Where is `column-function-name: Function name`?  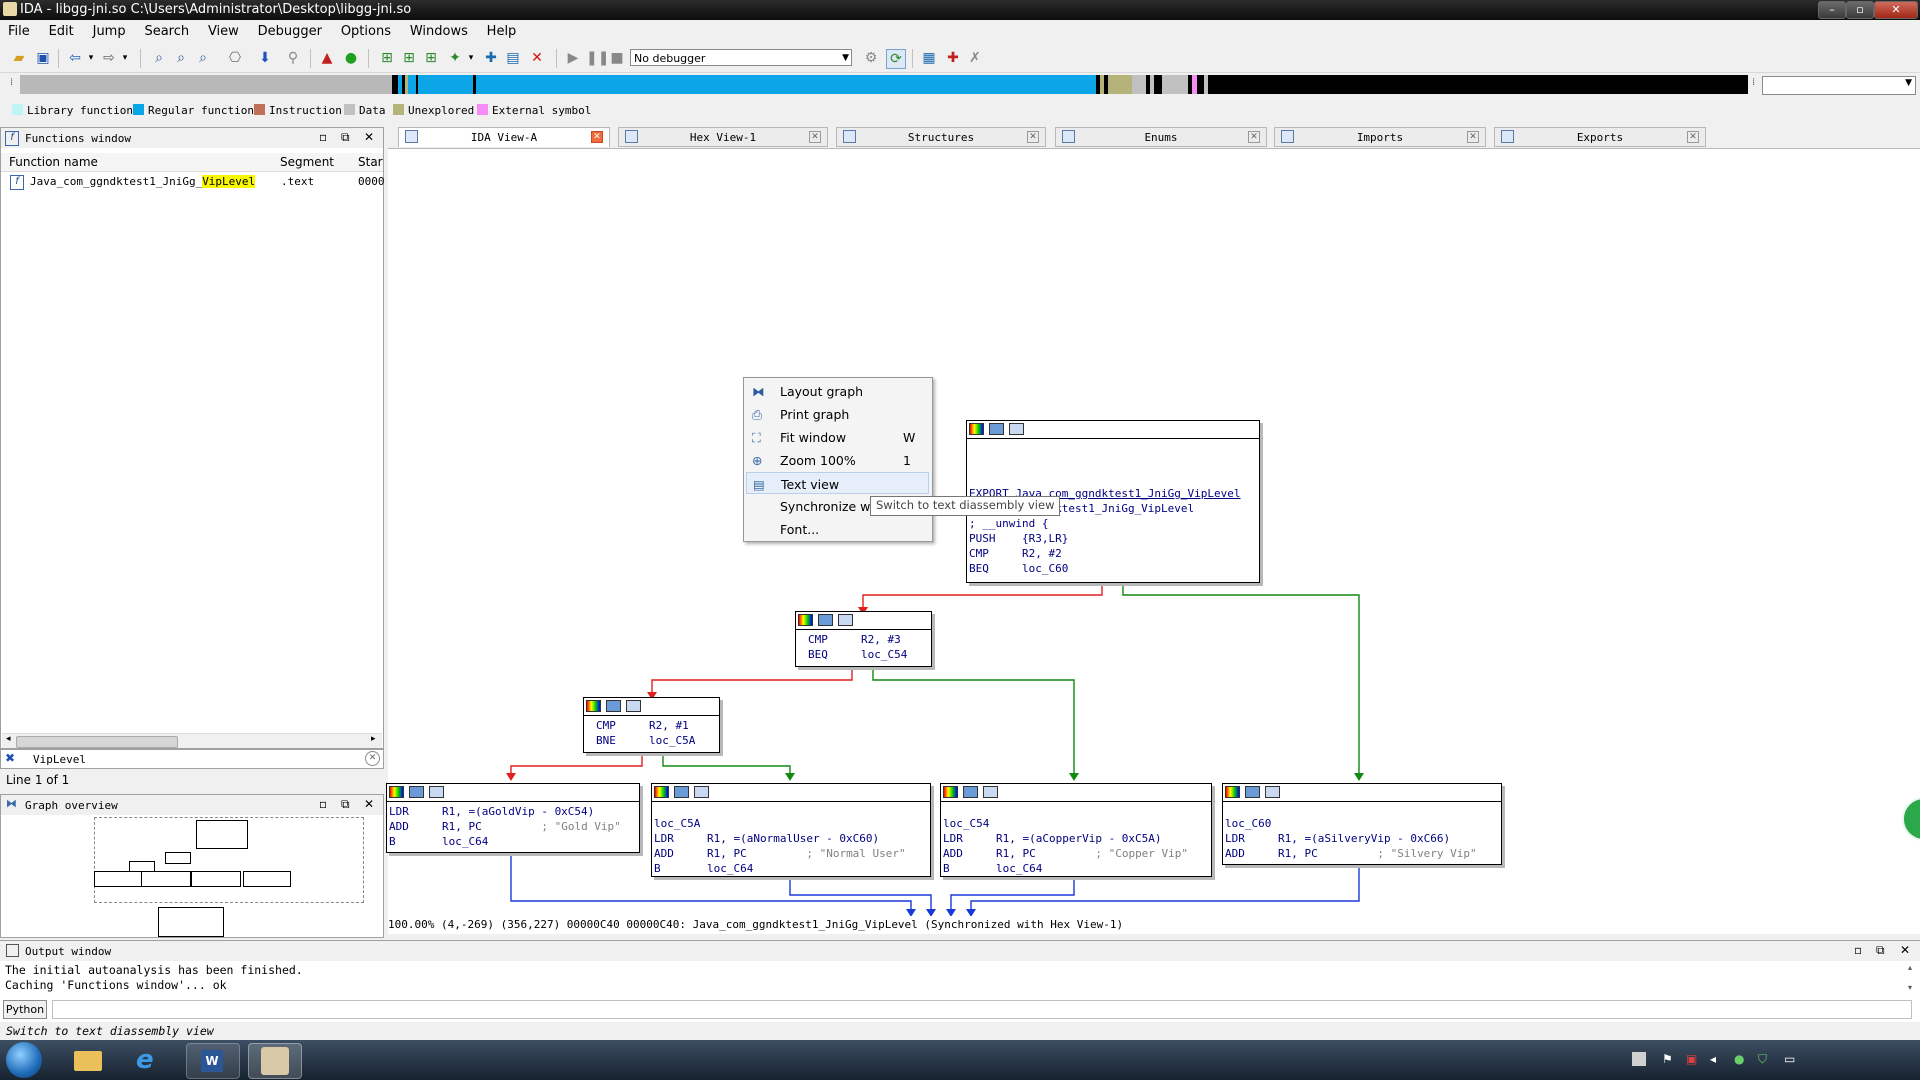
column-function-name: Function name is located at coordinates (53, 162).